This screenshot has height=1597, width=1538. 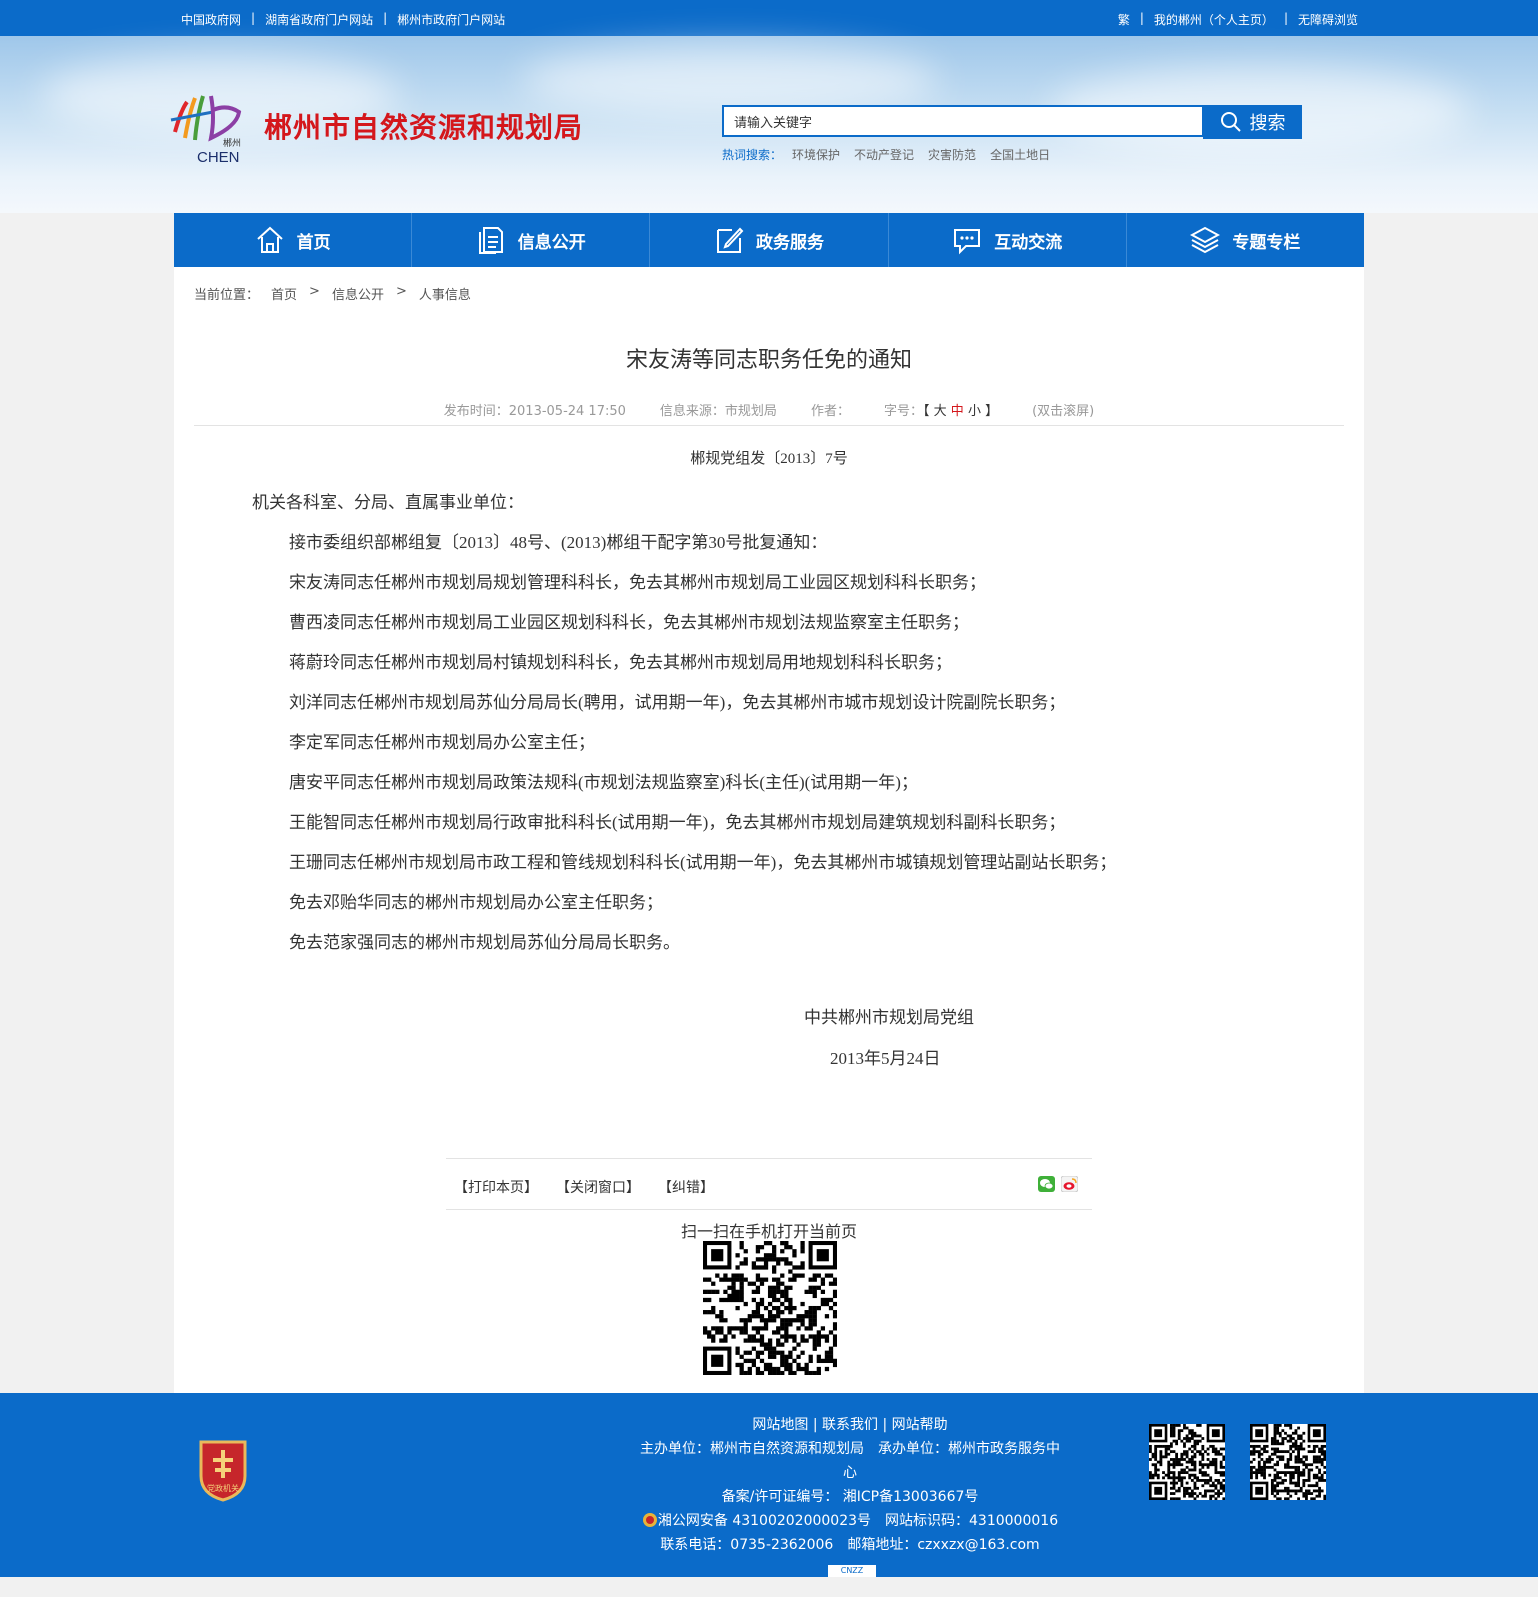 What do you see at coordinates (954, 121) in the screenshot?
I see `search-input` at bounding box center [954, 121].